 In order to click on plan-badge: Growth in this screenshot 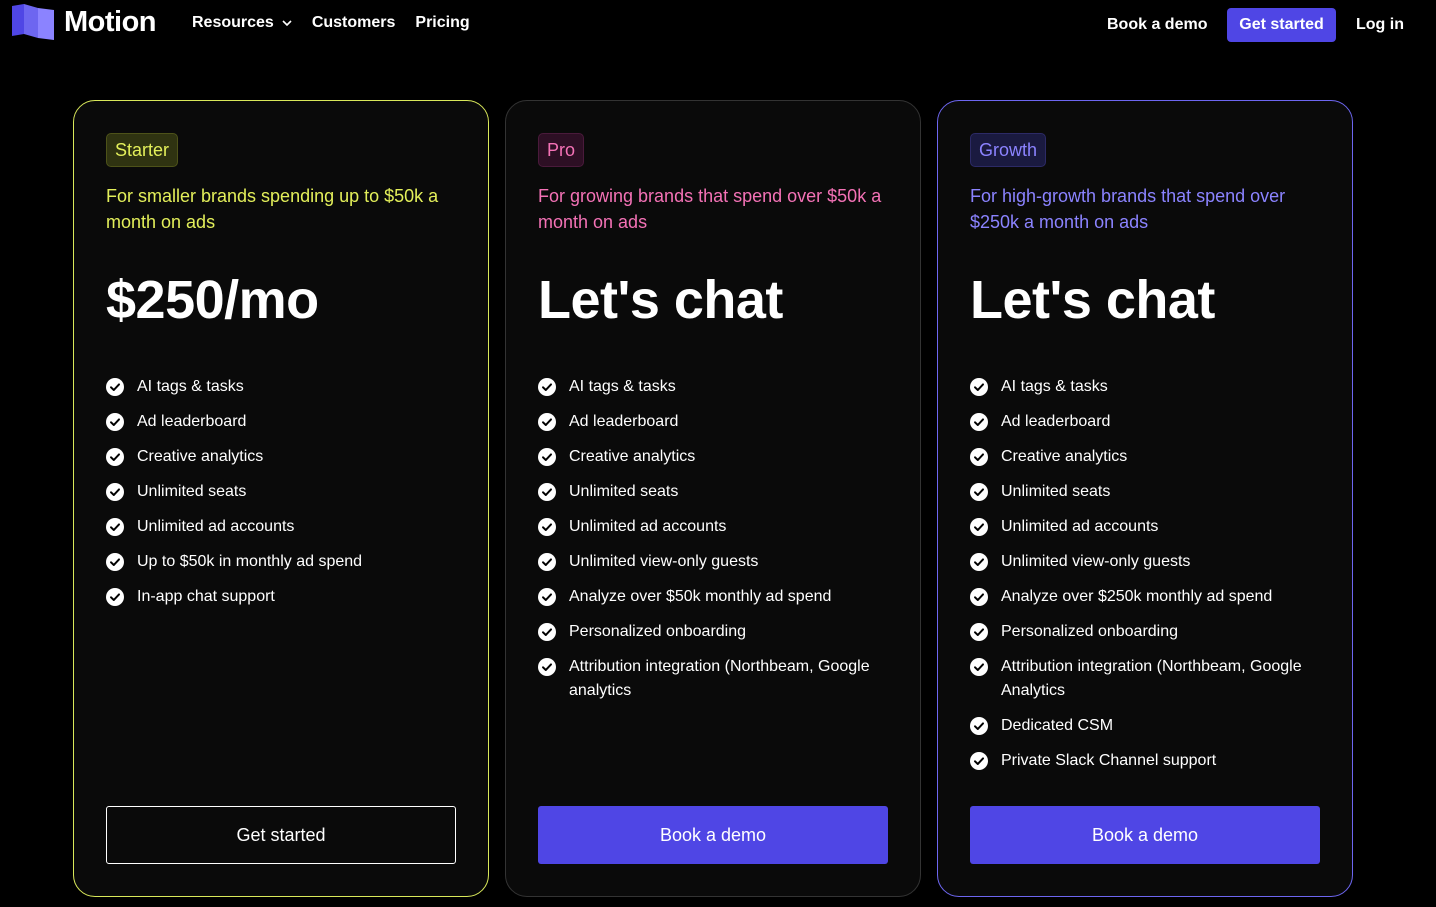, I will do `click(1008, 150)`.